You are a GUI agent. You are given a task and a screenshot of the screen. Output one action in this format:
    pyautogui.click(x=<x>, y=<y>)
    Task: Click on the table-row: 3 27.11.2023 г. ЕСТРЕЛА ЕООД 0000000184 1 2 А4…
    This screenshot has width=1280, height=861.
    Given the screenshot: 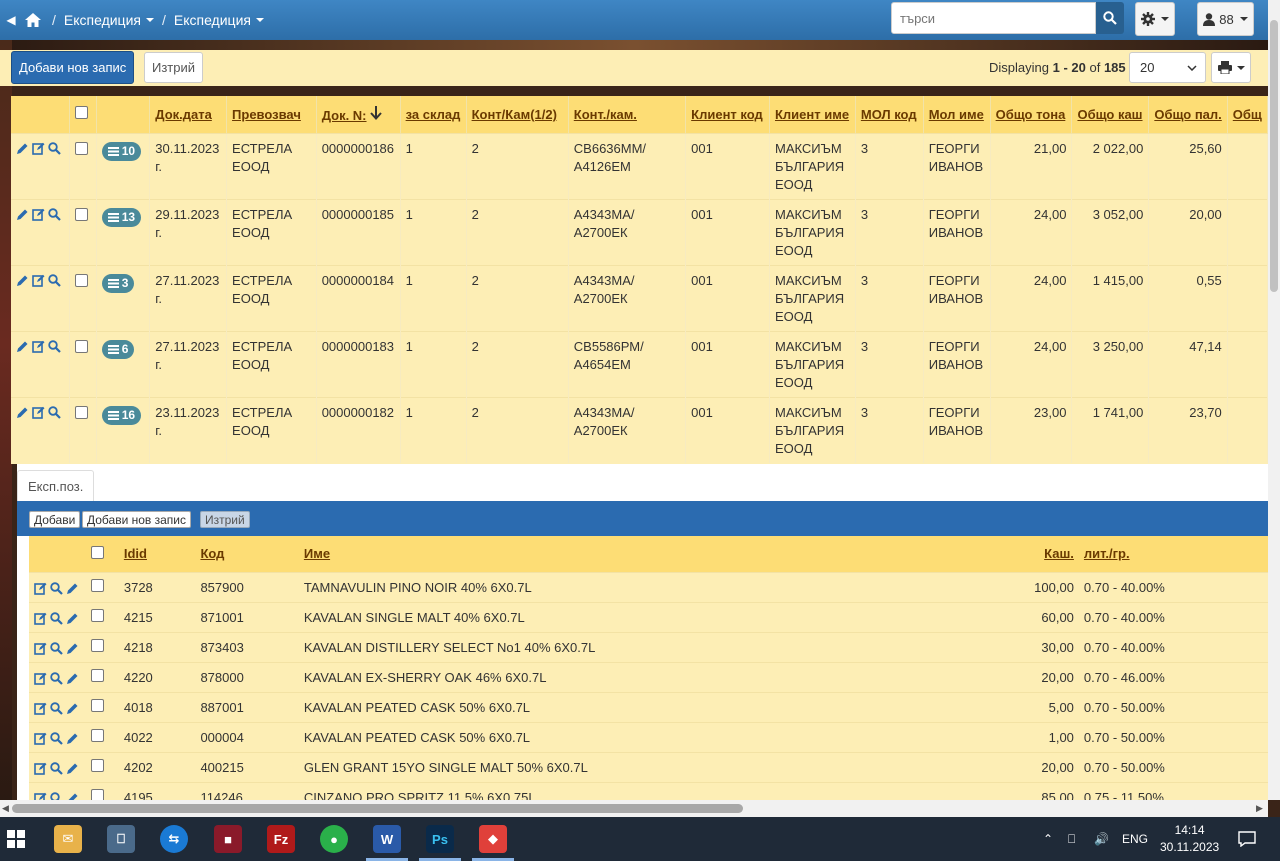 What is the action you would take?
    pyautogui.click(x=639, y=297)
    